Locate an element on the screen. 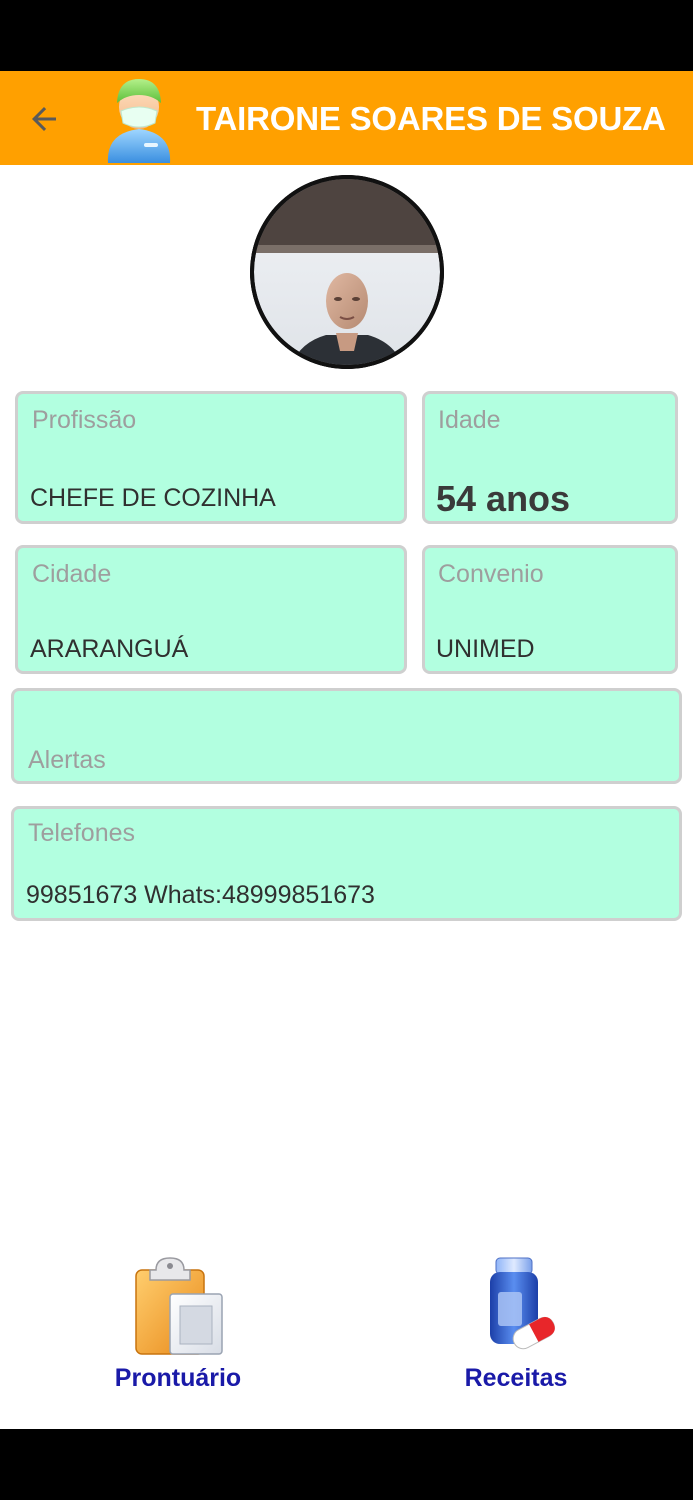 Image resolution: width=693 pixels, height=1500 pixels. medicine-bottle-icon is located at coordinates (522, 1303).